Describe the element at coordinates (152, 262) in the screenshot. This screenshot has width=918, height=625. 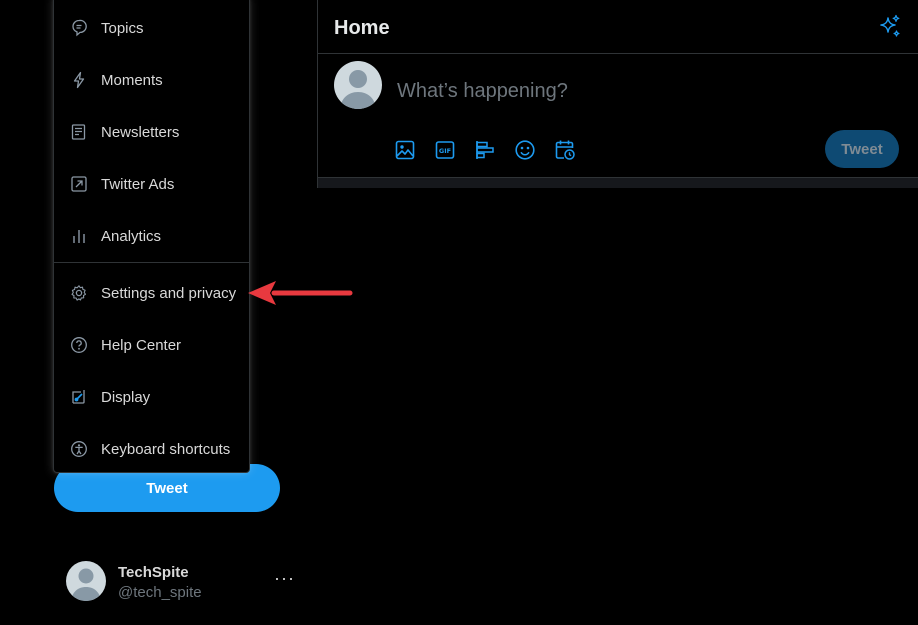
I see `menu-divider` at that location.